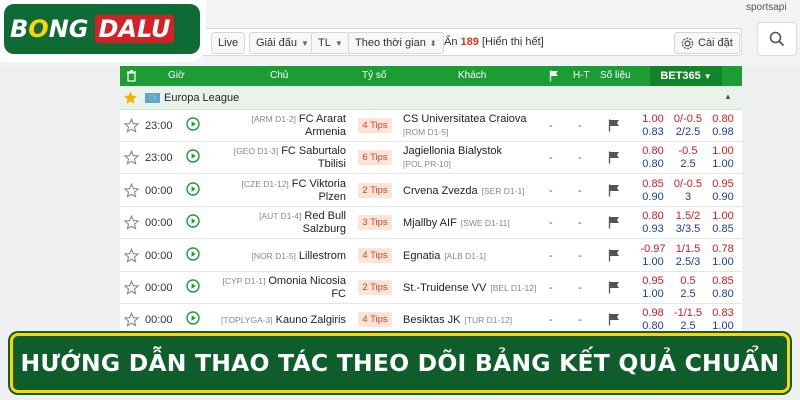  Describe the element at coordinates (283, 317) in the screenshot. I see `home-team: [TOPLYGA-3] Kauno Zalgiris` at that location.